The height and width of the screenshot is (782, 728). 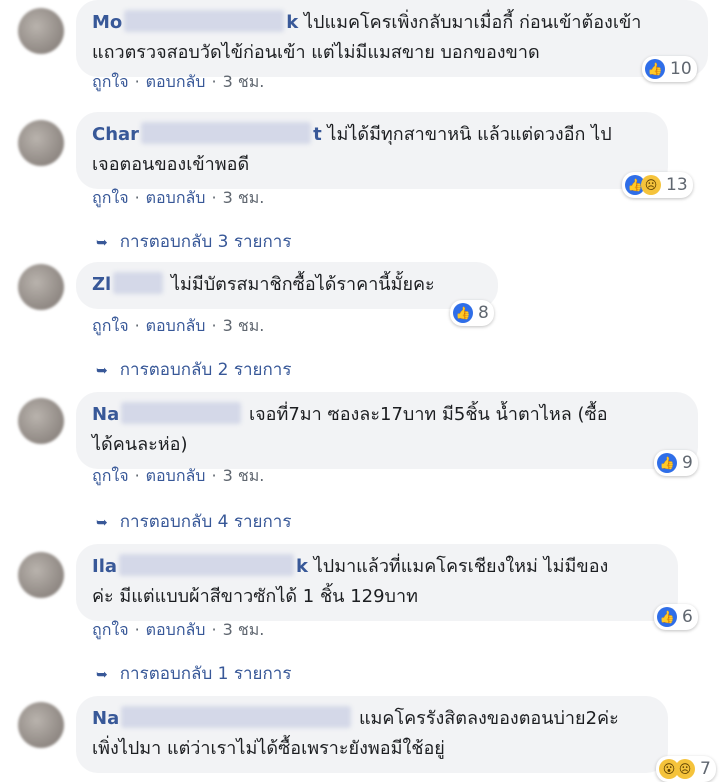 What do you see at coordinates (255, 596) in the screenshot?
I see `comment-text: ค่ะ มีแต่แบบผ้าสีขาวซักได้ 1 ชิ้น 129บาท` at bounding box center [255, 596].